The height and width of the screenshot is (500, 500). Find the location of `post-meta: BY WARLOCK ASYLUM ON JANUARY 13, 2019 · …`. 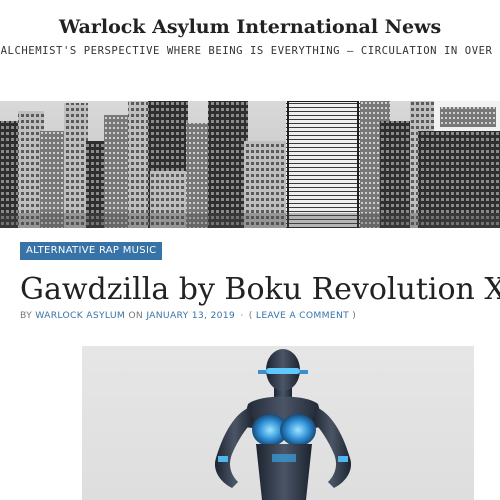

post-meta: BY WARLOCK ASYLUM ON JANUARY 13, 2019 · … is located at coordinates (188, 315).